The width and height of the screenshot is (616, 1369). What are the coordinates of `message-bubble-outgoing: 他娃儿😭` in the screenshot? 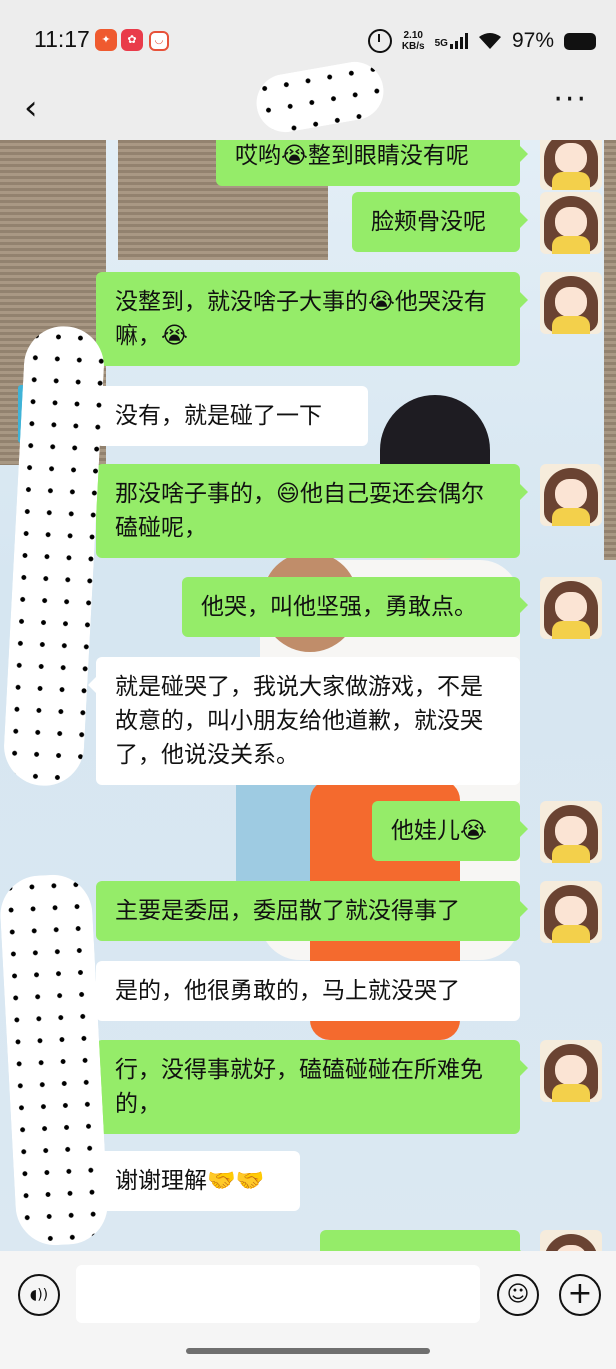 It's located at (450, 831).